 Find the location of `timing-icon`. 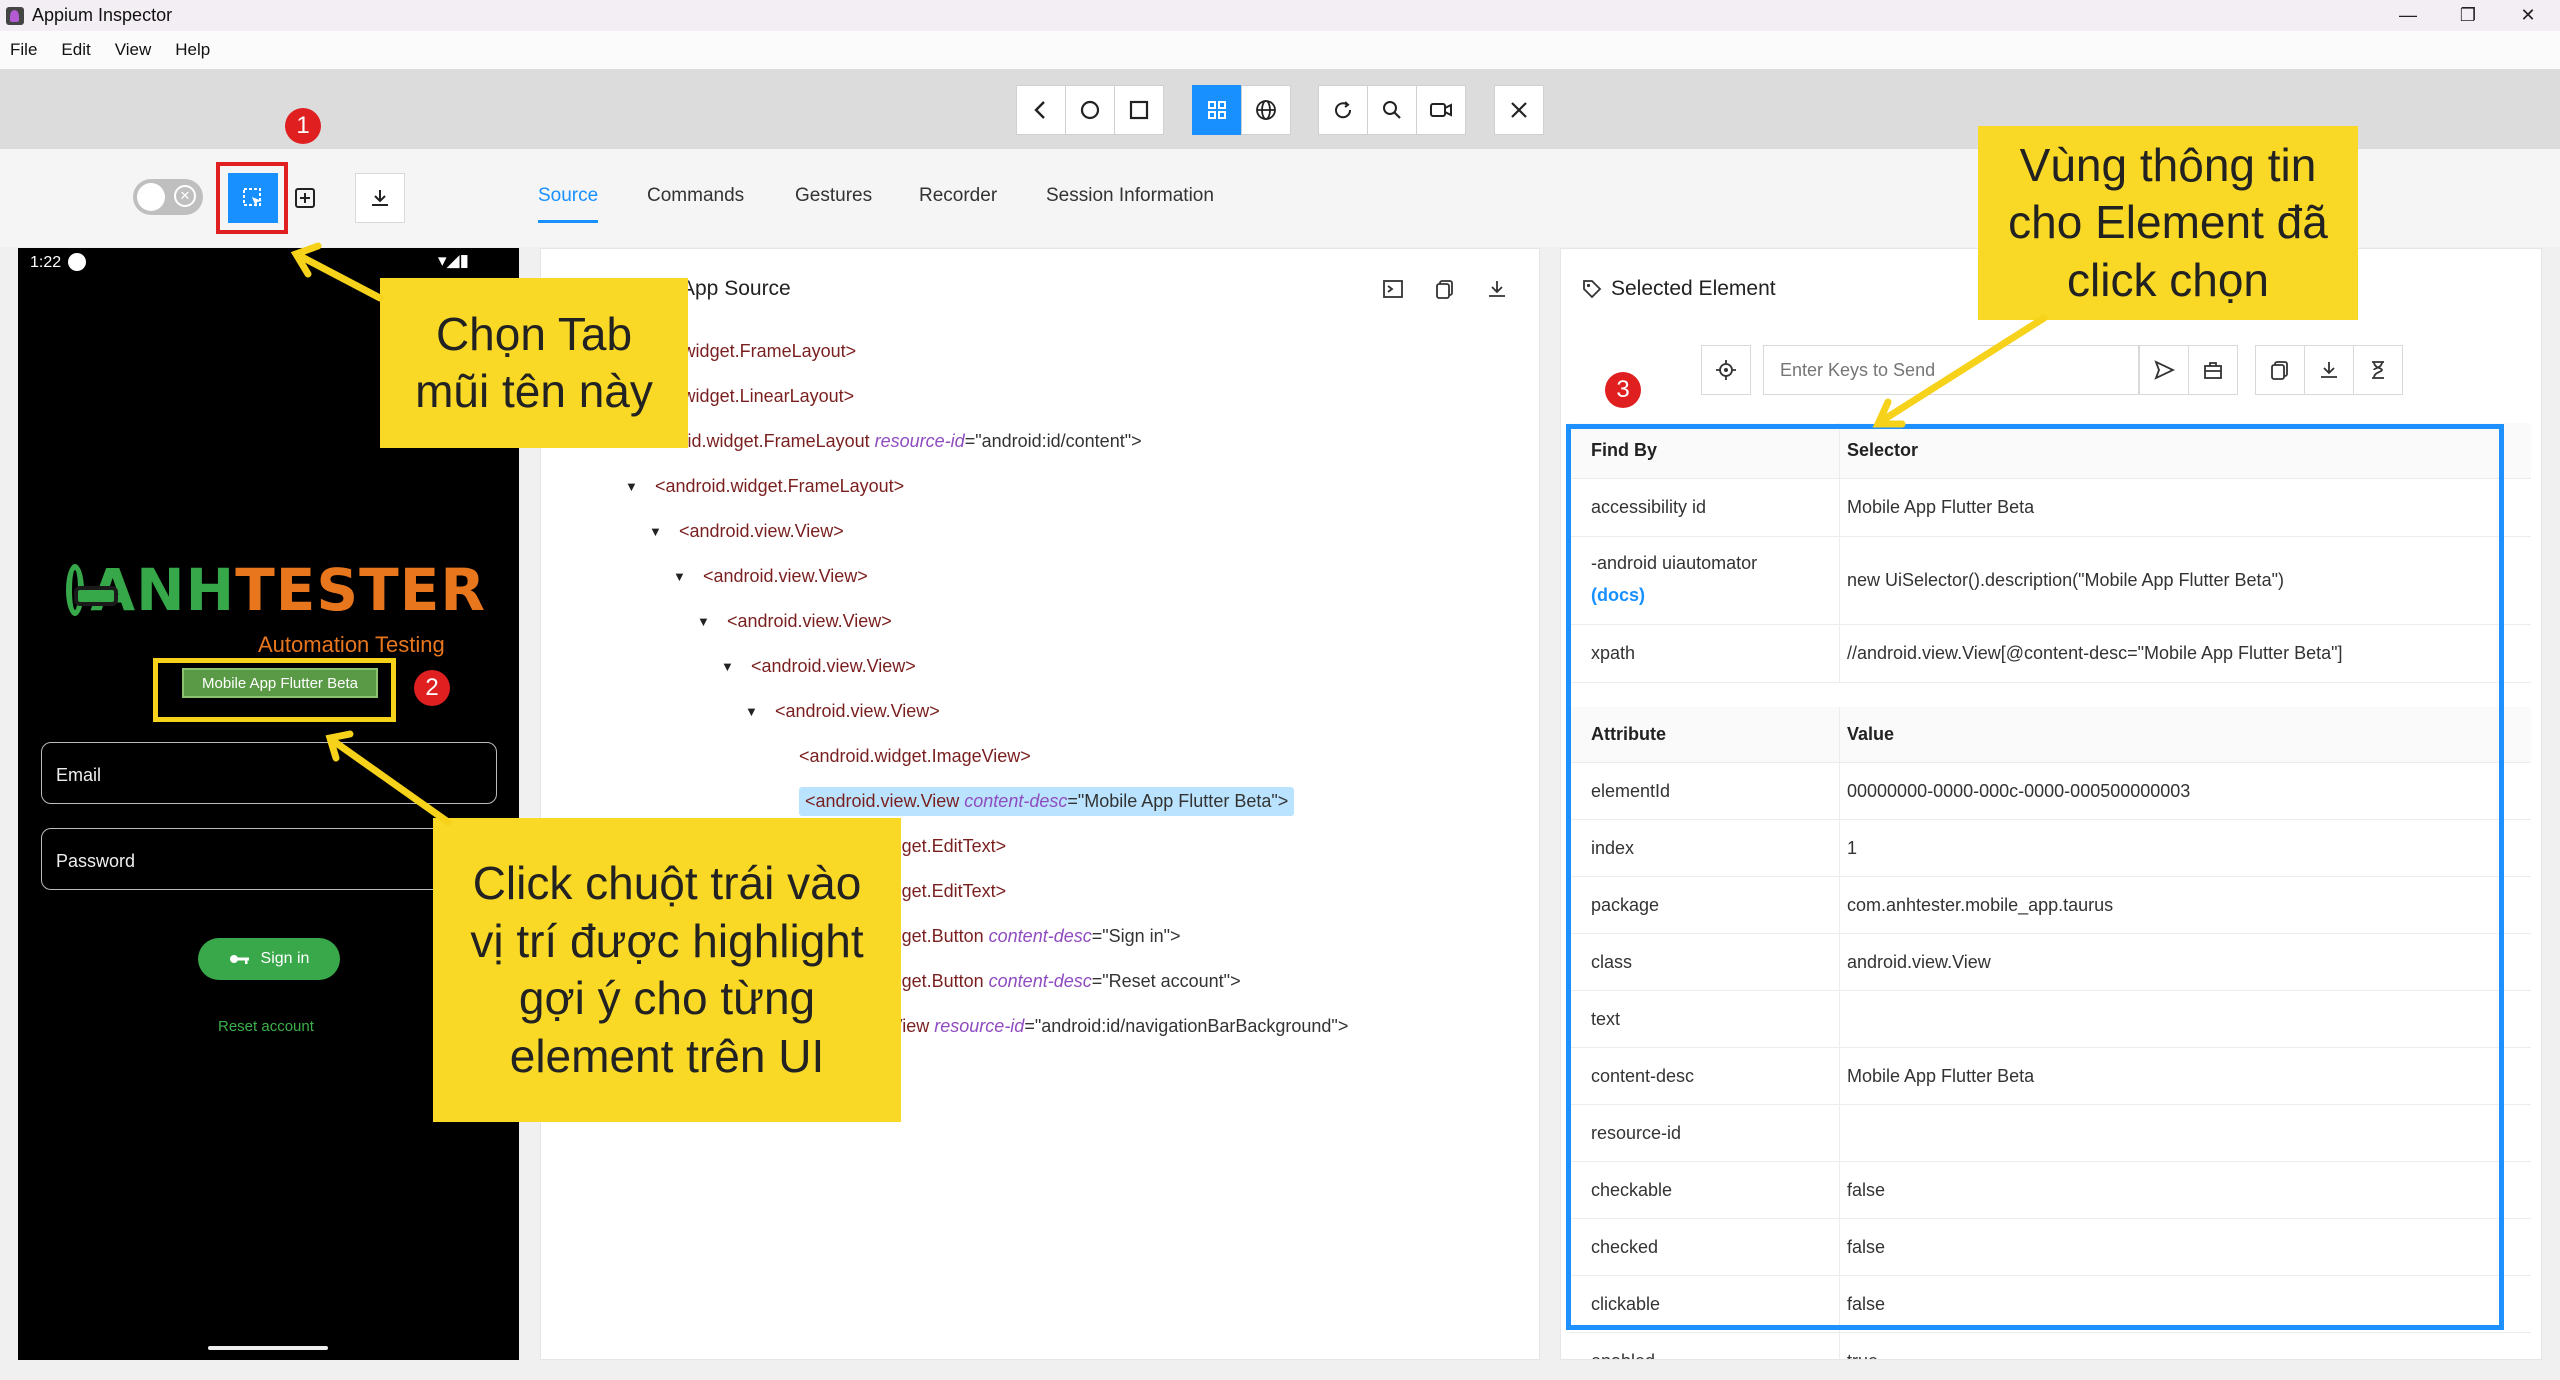

timing-icon is located at coordinates (2378, 370).